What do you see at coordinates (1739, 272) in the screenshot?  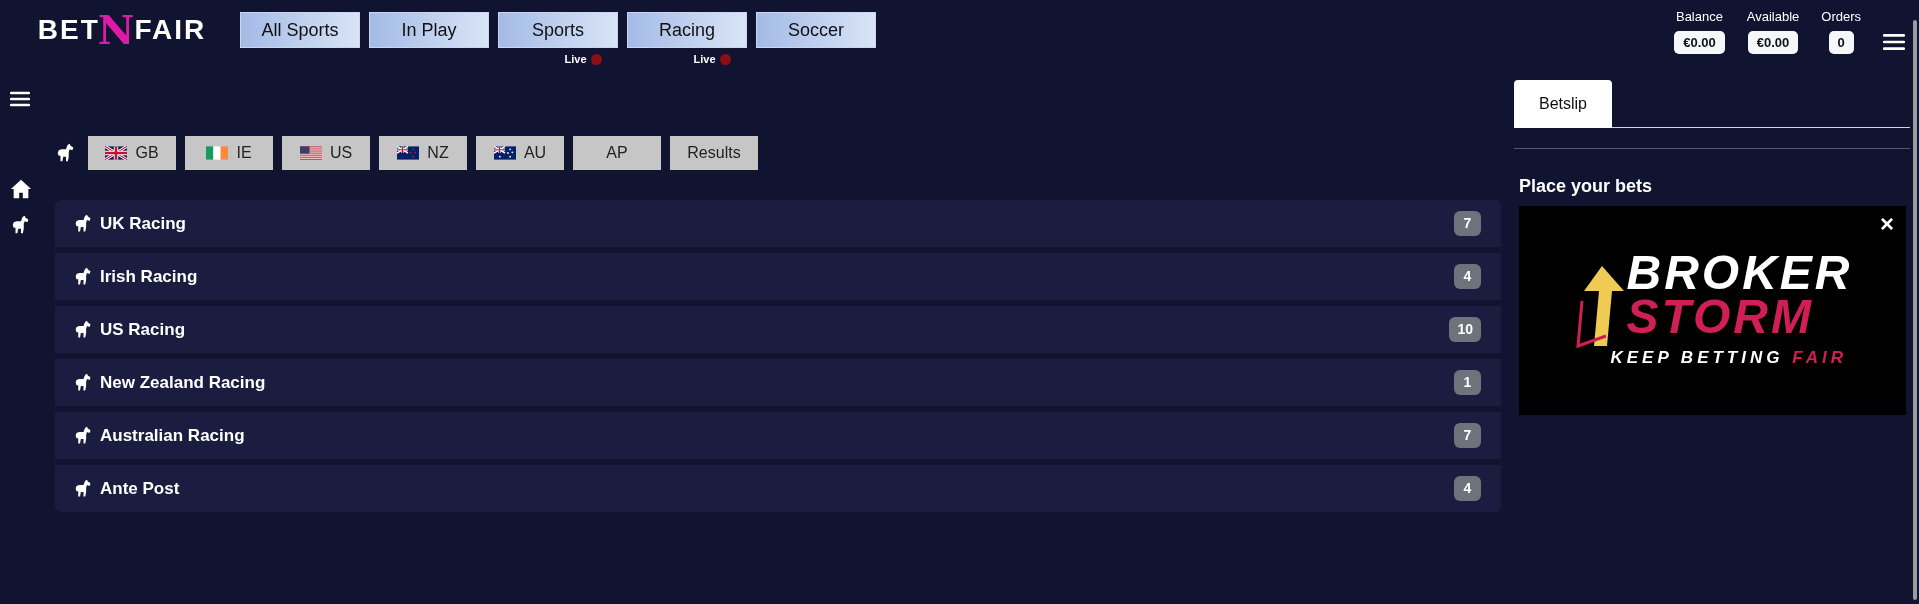 I see `banner-title: BROKER` at bounding box center [1739, 272].